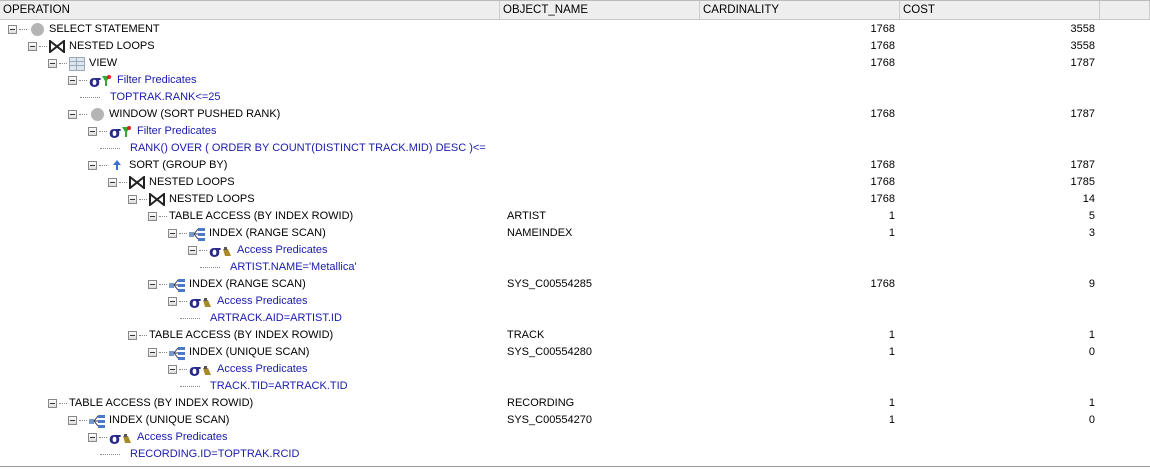 The height and width of the screenshot is (469, 1150). I want to click on plan-row: ARTRACK.AID=ARTIST.ID, so click(575, 318).